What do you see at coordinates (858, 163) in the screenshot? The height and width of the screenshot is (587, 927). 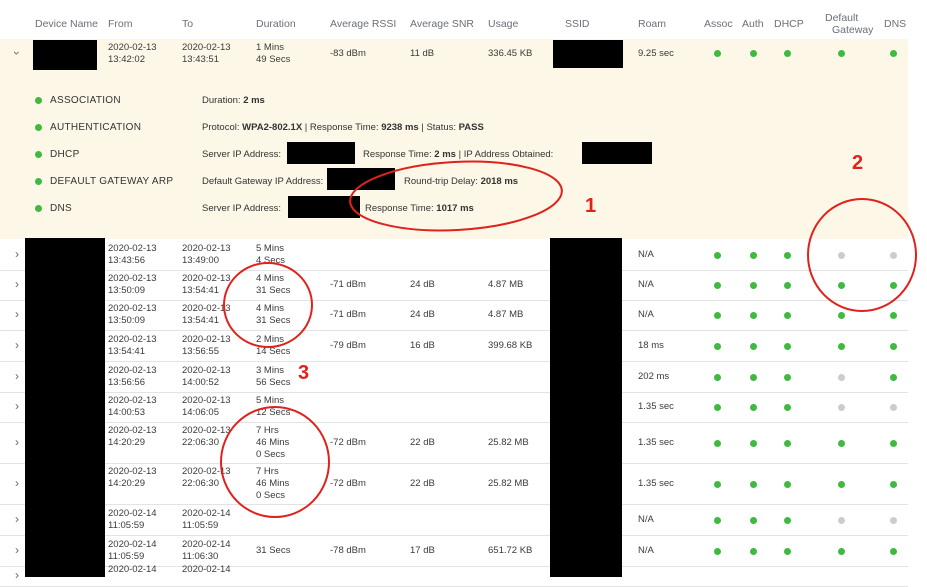 I see `annotation-number-2: 2` at bounding box center [858, 163].